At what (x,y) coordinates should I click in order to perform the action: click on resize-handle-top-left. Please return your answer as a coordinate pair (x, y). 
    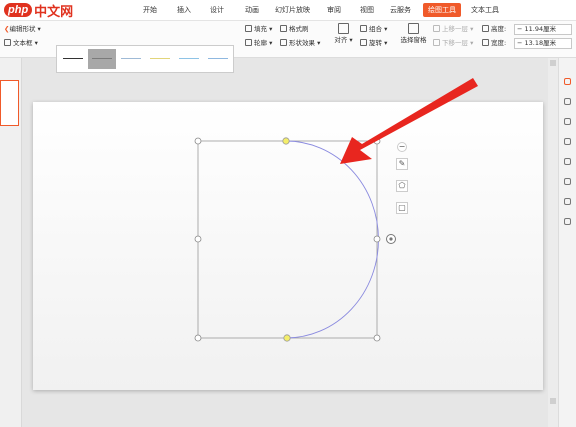
    Looking at the image, I should click on (198, 141).